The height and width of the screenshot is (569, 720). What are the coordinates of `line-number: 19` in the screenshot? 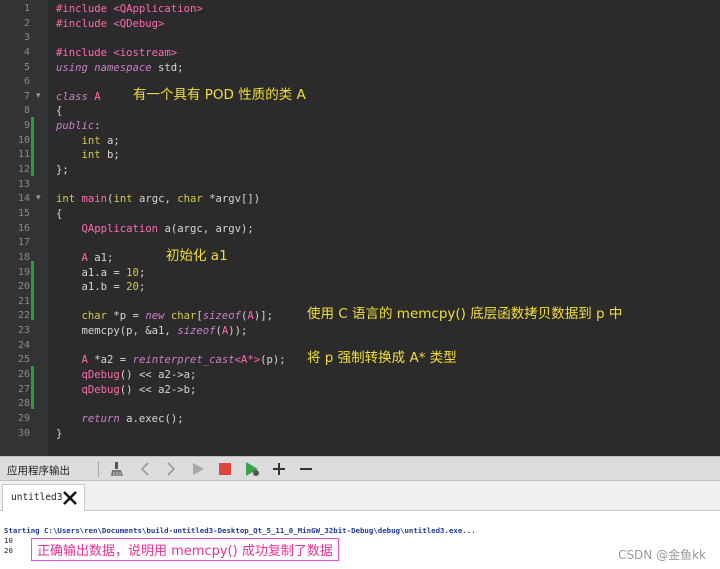 It's located at (23, 272).